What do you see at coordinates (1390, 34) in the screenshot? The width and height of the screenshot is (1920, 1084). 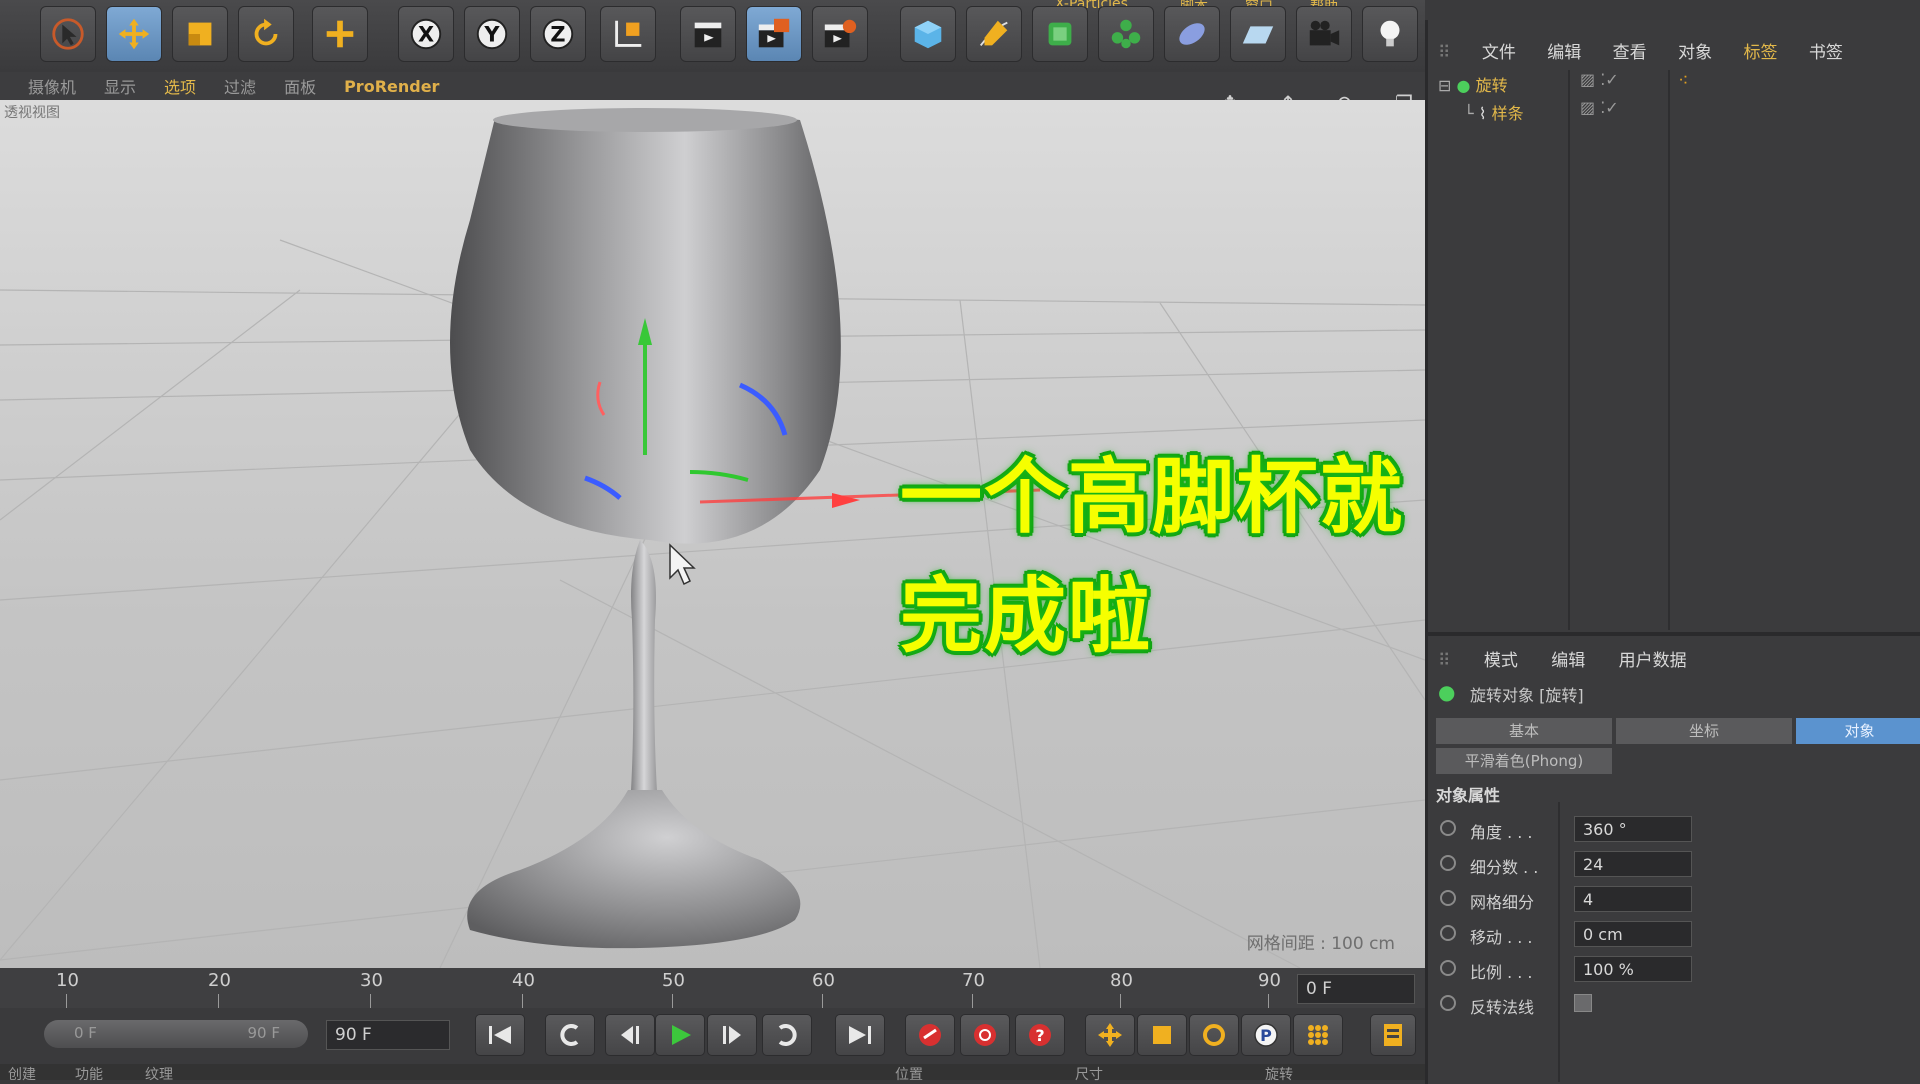 I see `light-button` at bounding box center [1390, 34].